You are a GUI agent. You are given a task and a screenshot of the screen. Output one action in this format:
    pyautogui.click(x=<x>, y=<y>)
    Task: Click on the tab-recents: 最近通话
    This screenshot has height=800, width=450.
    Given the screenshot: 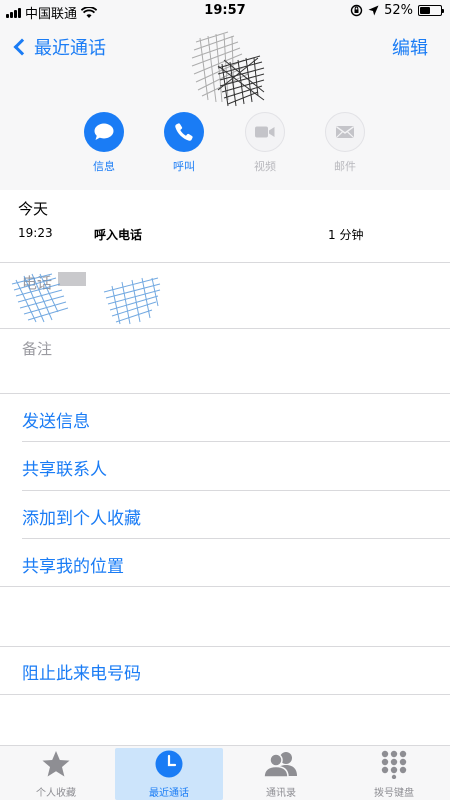 What is the action you would take?
    pyautogui.click(x=169, y=774)
    